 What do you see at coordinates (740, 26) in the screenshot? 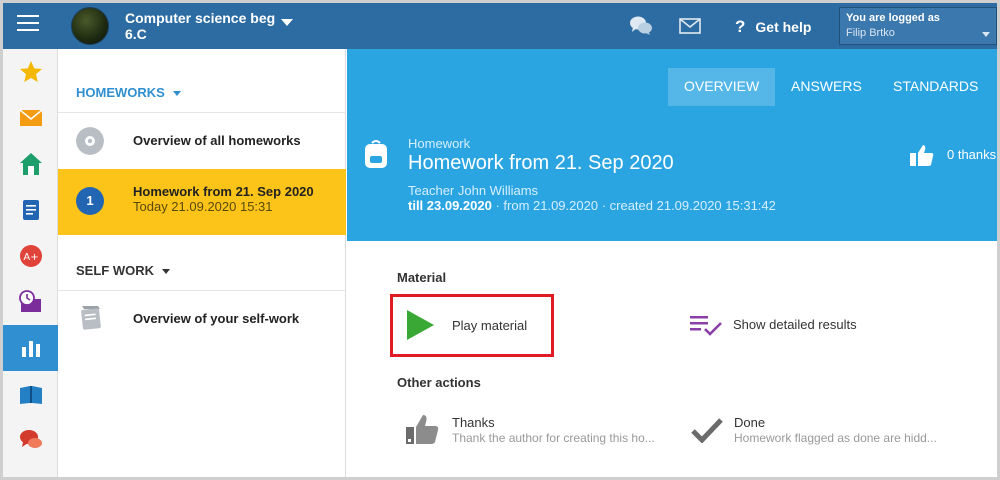
I see `question-icon: ?` at bounding box center [740, 26].